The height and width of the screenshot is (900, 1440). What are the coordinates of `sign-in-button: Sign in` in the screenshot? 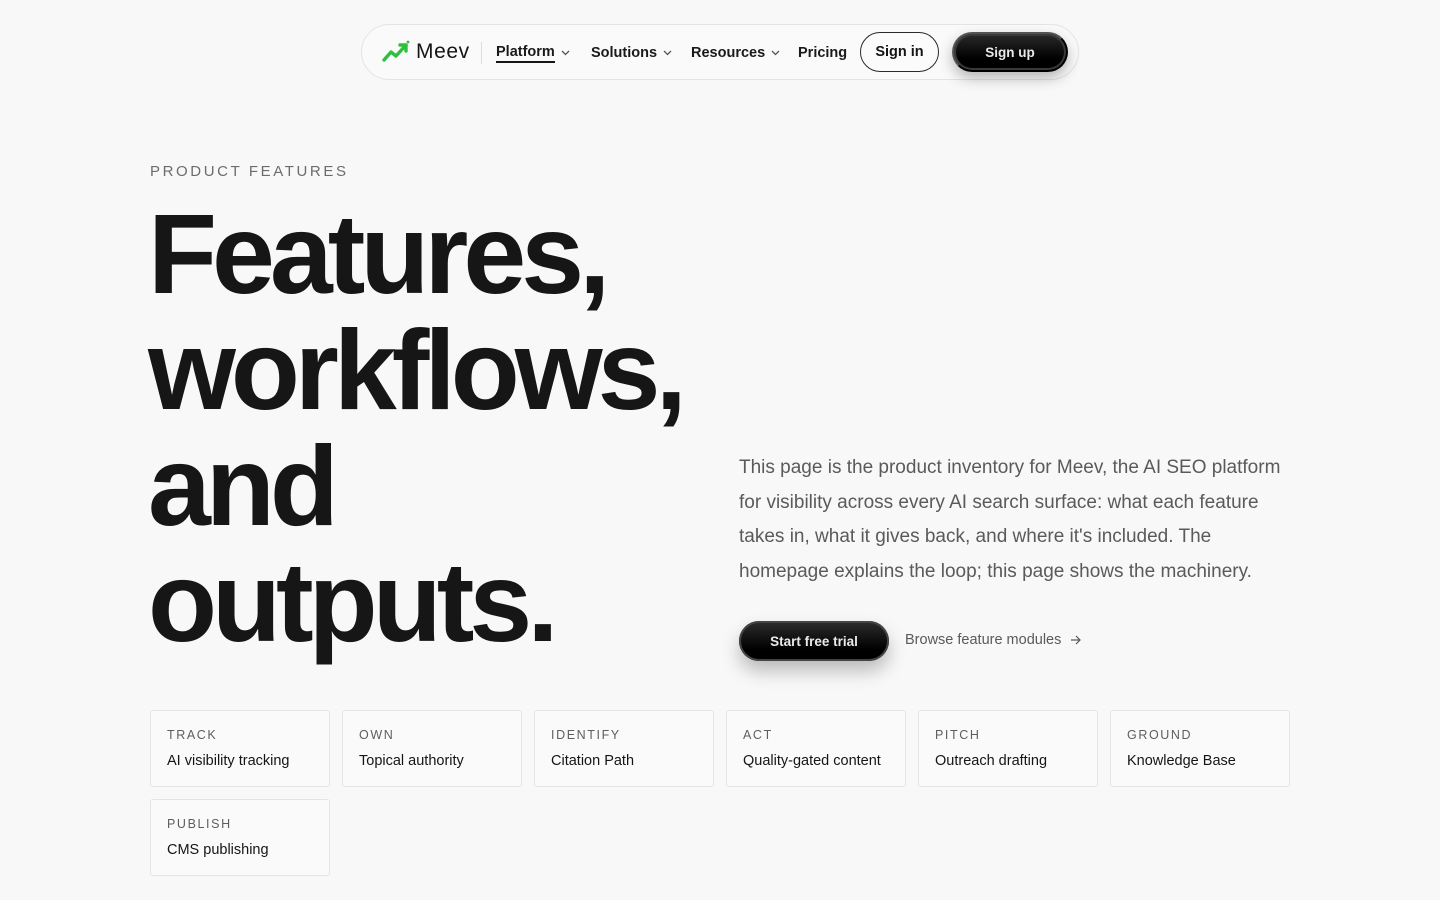 It's located at (899, 52).